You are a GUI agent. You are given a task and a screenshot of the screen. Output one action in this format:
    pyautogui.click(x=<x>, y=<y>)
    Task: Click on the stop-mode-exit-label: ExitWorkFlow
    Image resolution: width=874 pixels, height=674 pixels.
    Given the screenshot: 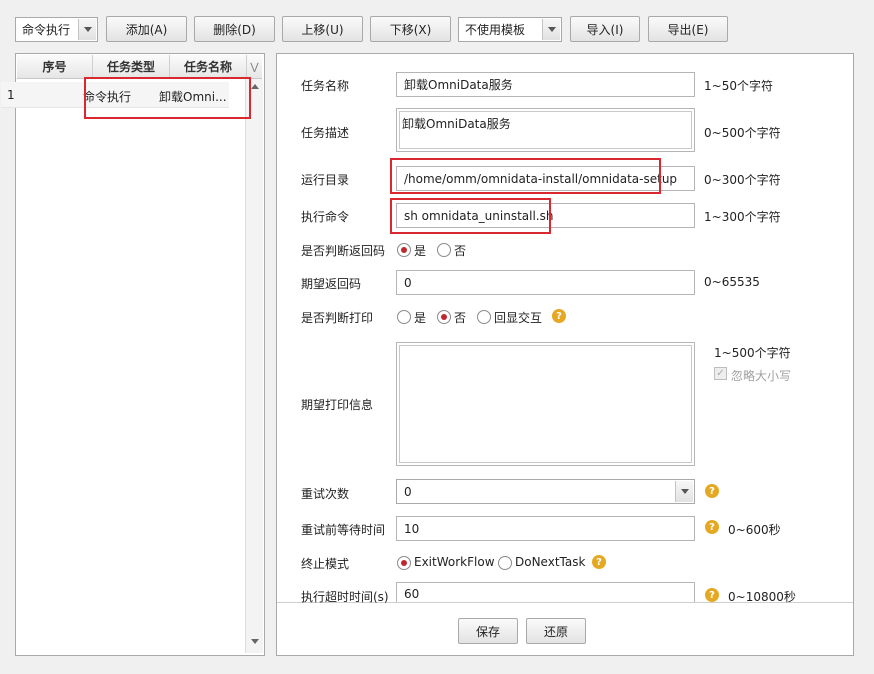 What is the action you would take?
    pyautogui.click(x=454, y=562)
    